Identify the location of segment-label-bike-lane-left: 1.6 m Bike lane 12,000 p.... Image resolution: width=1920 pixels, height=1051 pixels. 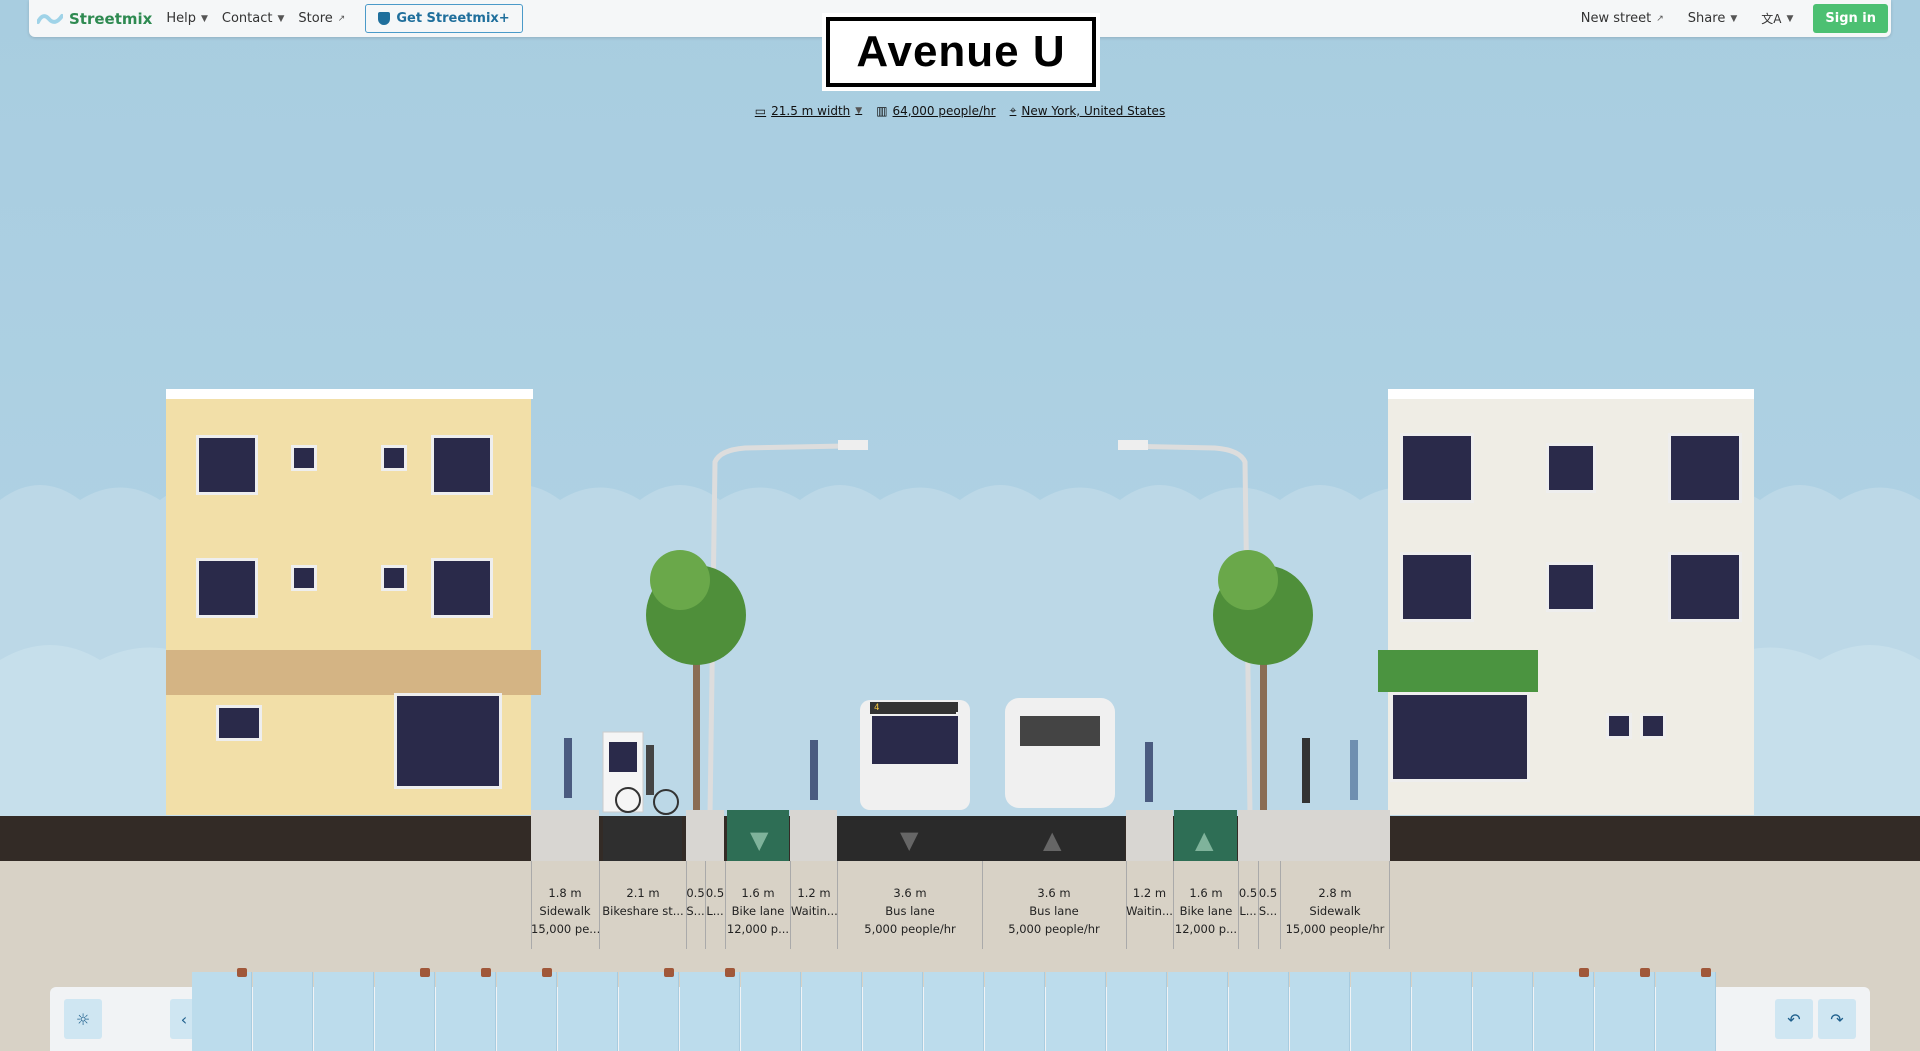
(758, 911).